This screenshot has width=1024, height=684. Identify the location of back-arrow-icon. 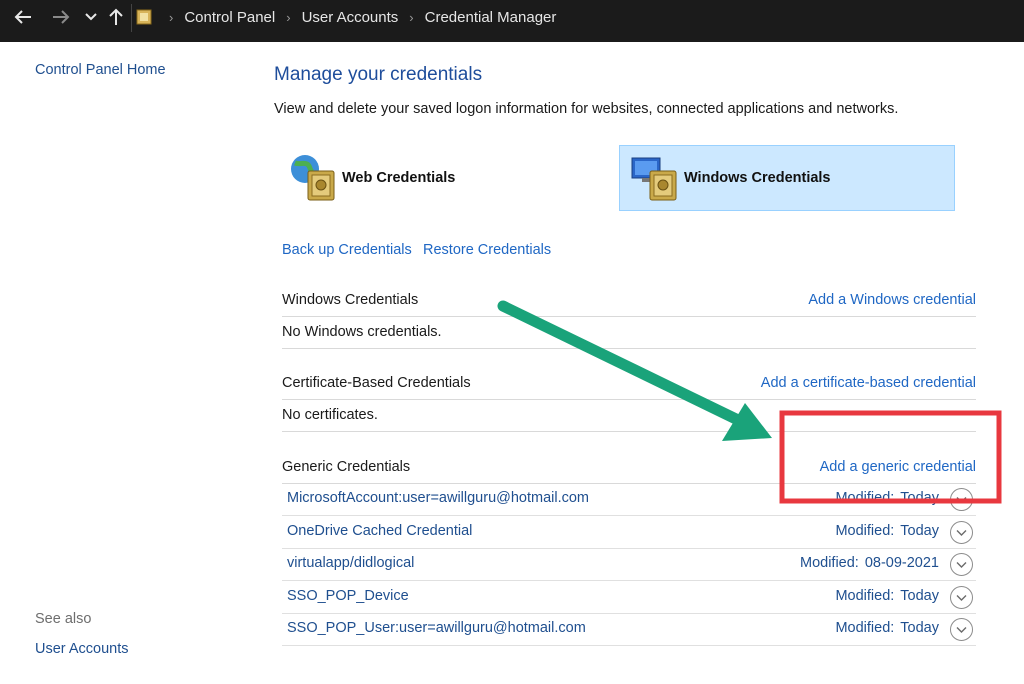
(22, 17).